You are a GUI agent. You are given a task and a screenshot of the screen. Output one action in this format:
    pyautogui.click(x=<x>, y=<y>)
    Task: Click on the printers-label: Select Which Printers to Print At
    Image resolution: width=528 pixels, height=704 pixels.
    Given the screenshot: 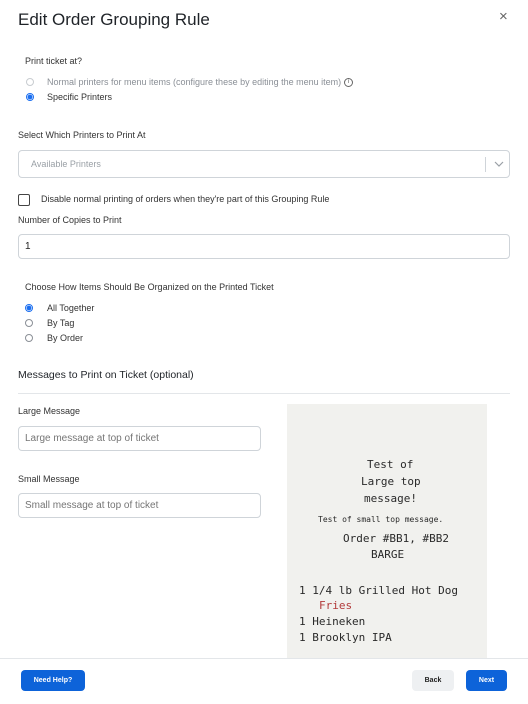 What is the action you would take?
    pyautogui.click(x=82, y=135)
    